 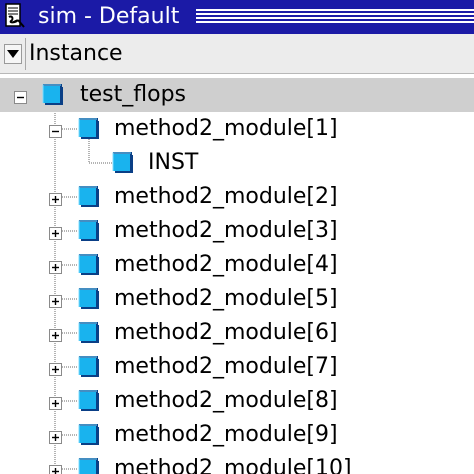 What do you see at coordinates (226, 129) in the screenshot?
I see `tree-item-label: method2_module[1]` at bounding box center [226, 129].